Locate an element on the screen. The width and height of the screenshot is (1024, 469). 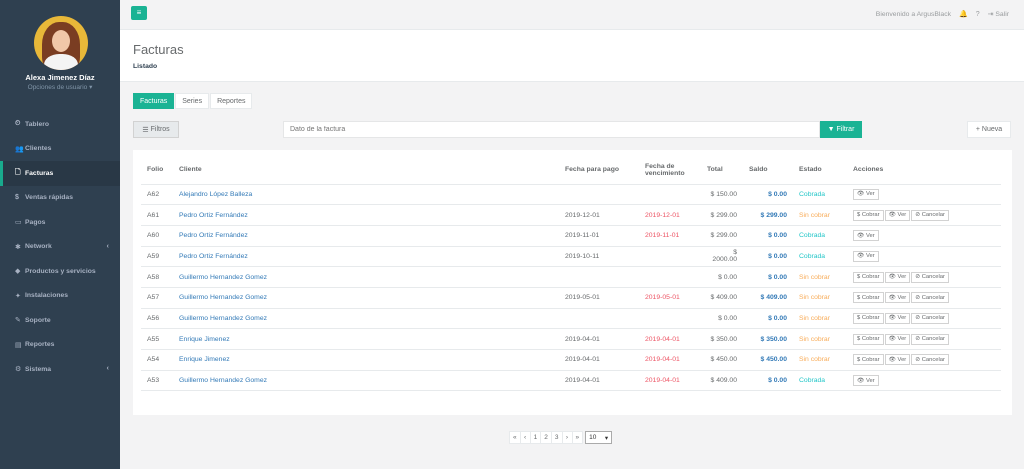
sidebar-item-label: Reportes is located at coordinates (40, 345).